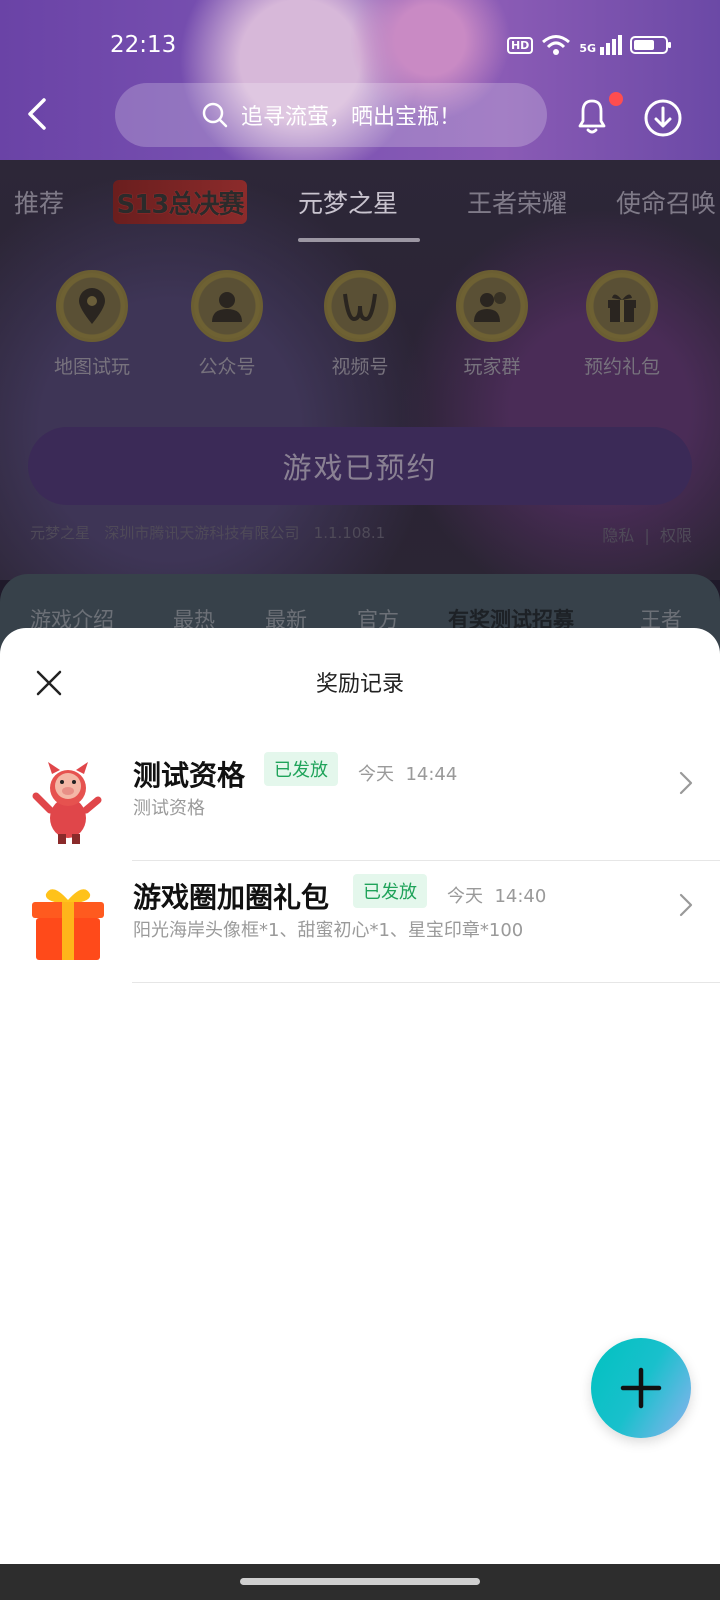  What do you see at coordinates (490, 307) in the screenshot?
I see `group-icon` at bounding box center [490, 307].